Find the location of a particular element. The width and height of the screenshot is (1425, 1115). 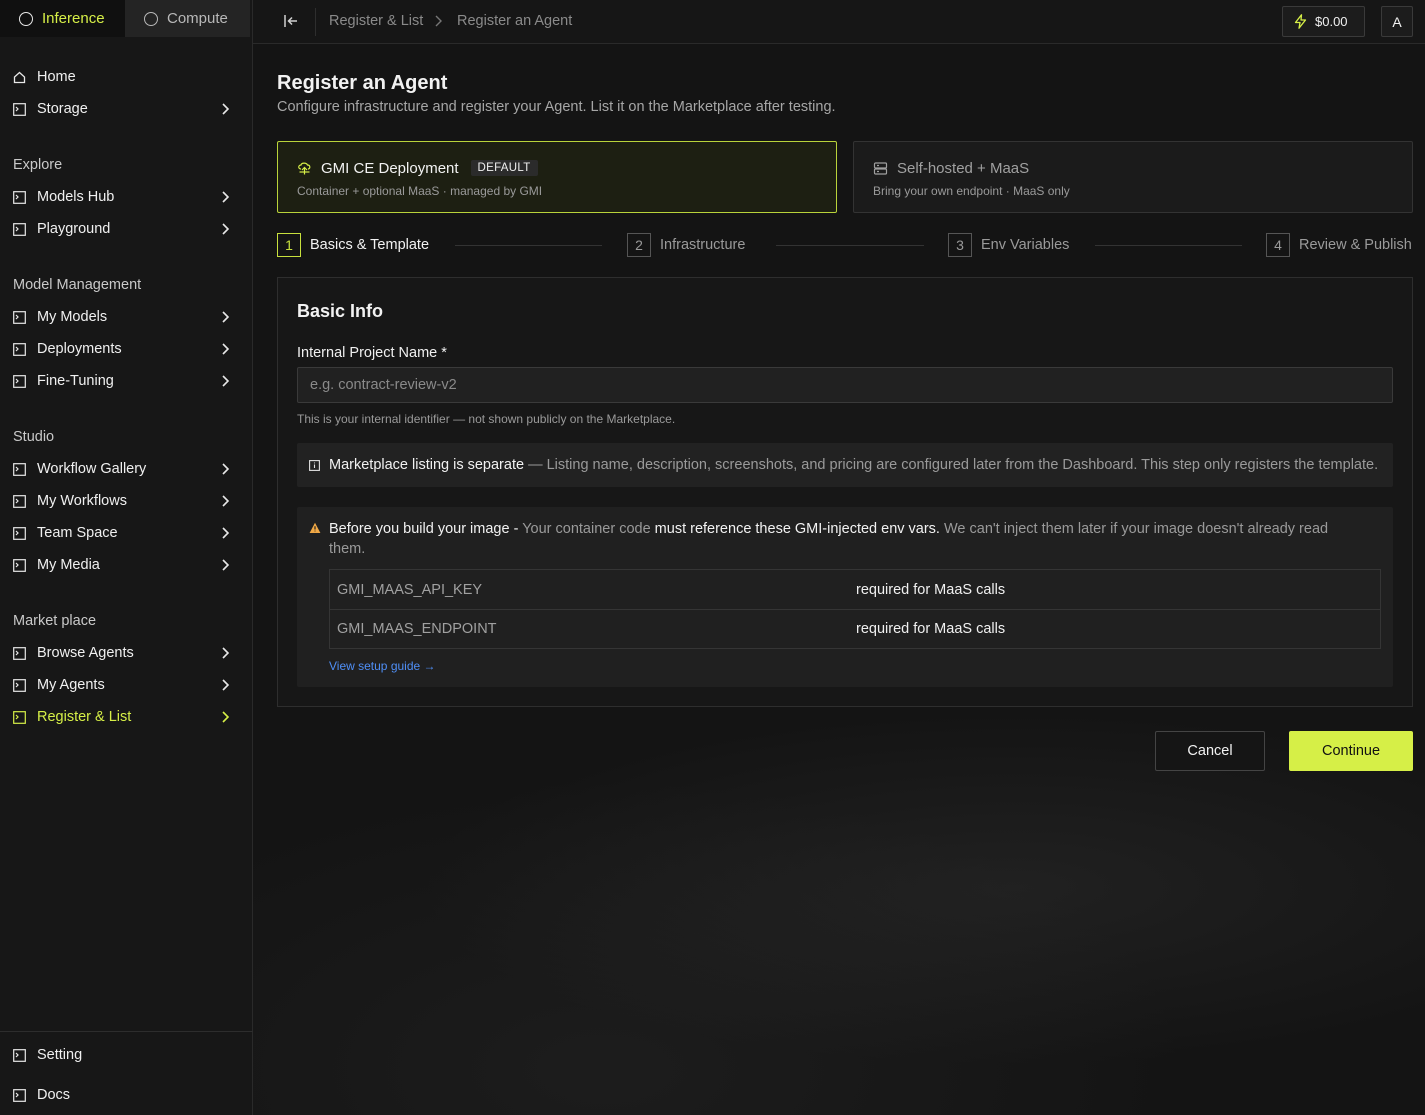

sidebar-item-label: Fine-Tuning is located at coordinates (75, 381).